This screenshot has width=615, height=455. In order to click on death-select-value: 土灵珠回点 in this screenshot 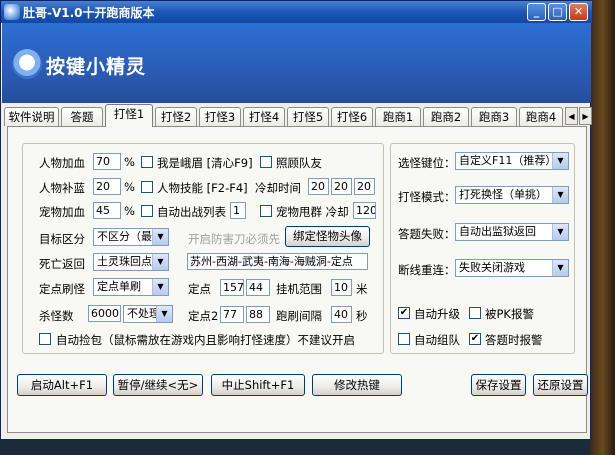, I will do `click(124, 261)`.